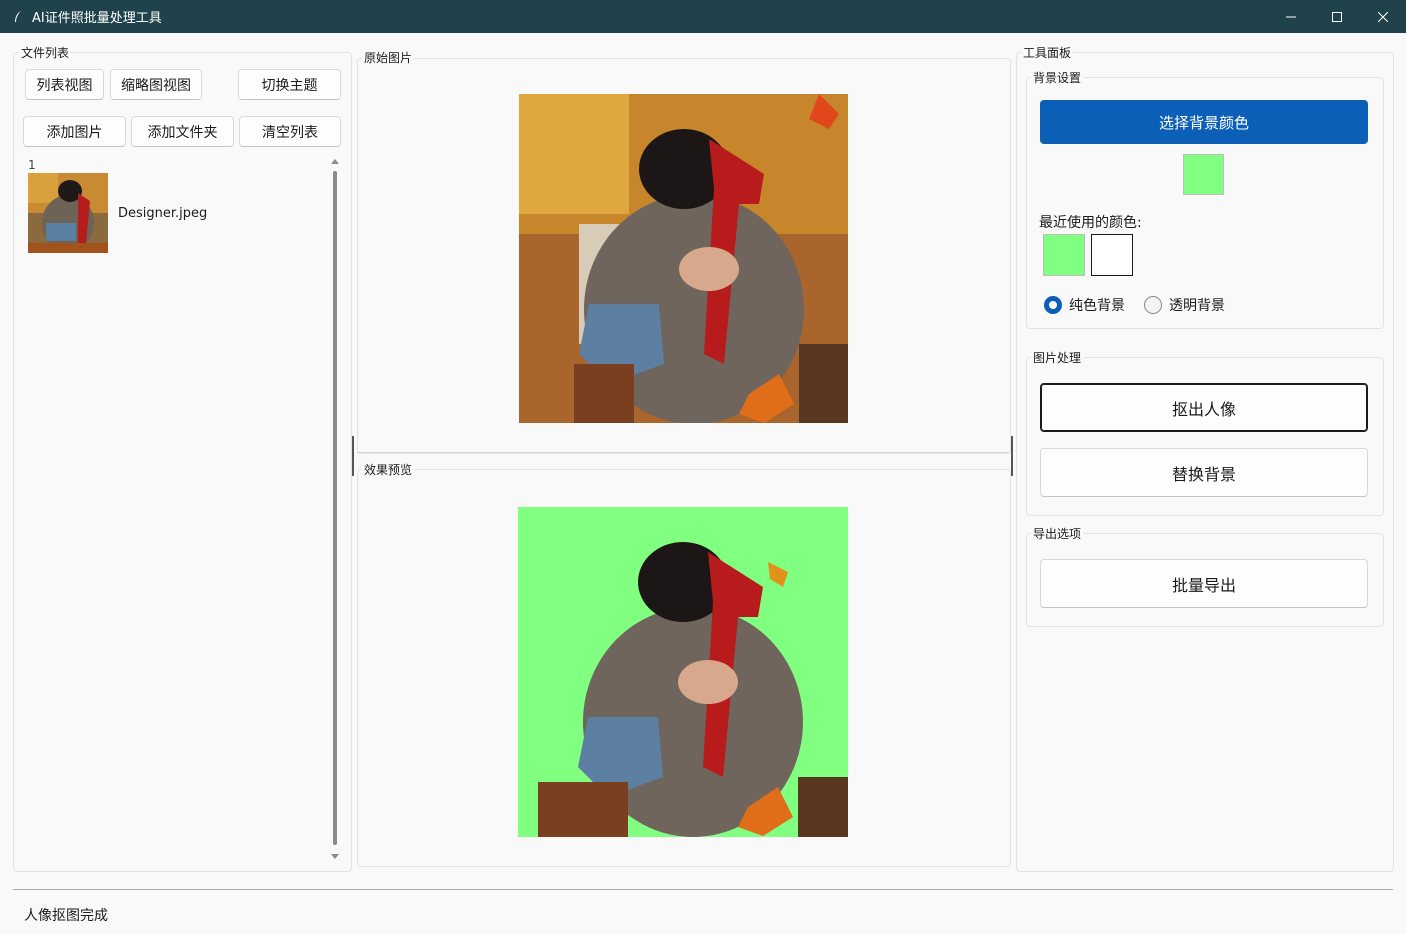  Describe the element at coordinates (289, 84) in the screenshot. I see `switch-theme-button: 切换主题` at that location.